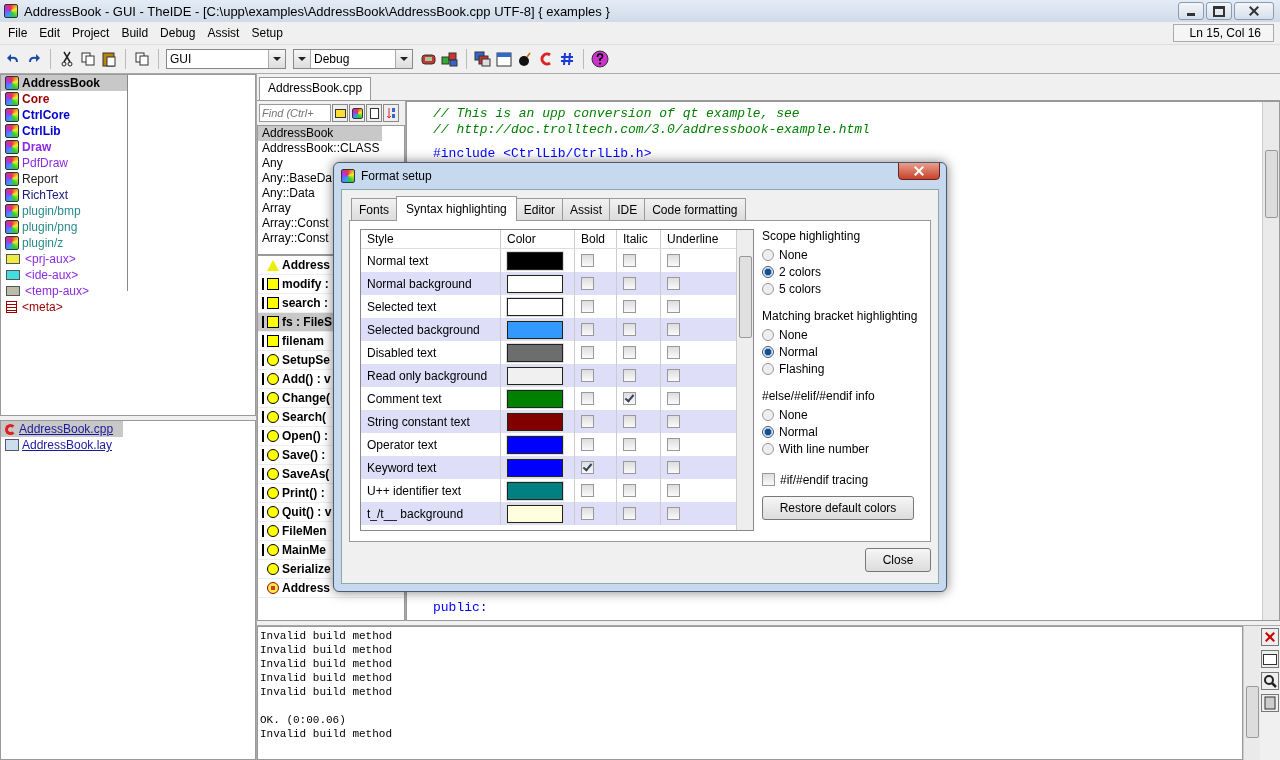 The width and height of the screenshot is (1280, 760). What do you see at coordinates (396, 176) in the screenshot?
I see `dialog-title: Format setup` at bounding box center [396, 176].